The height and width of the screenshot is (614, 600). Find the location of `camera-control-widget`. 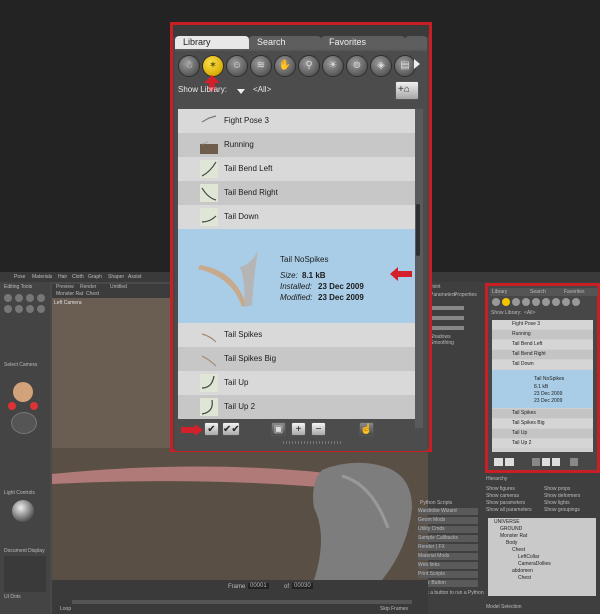

camera-control-widget is located at coordinates (23, 408).